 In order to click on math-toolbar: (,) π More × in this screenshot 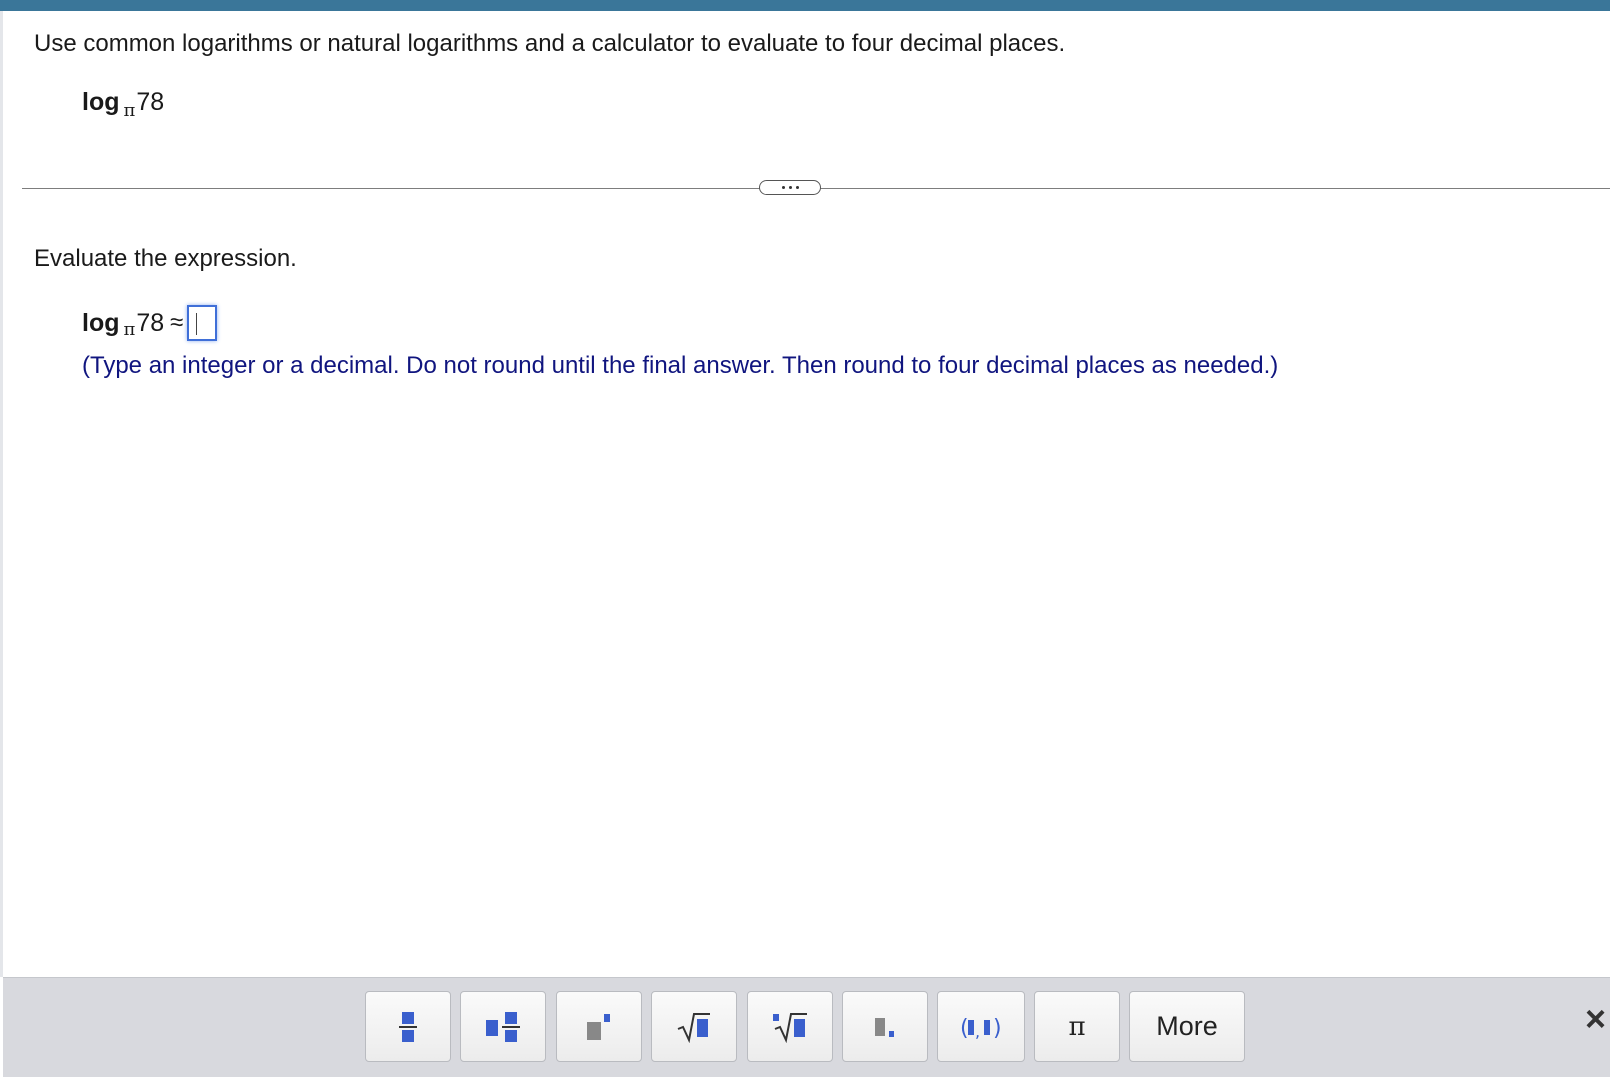, I will do `click(806, 1027)`.